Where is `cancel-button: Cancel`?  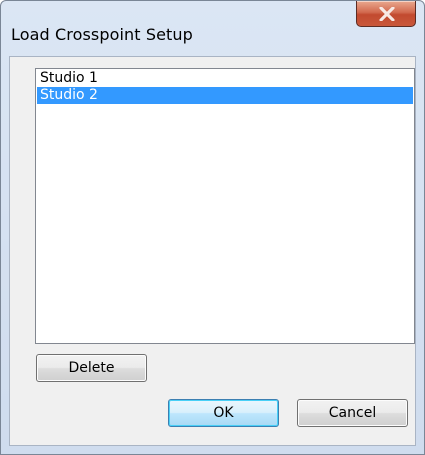
cancel-button: Cancel is located at coordinates (352, 413).